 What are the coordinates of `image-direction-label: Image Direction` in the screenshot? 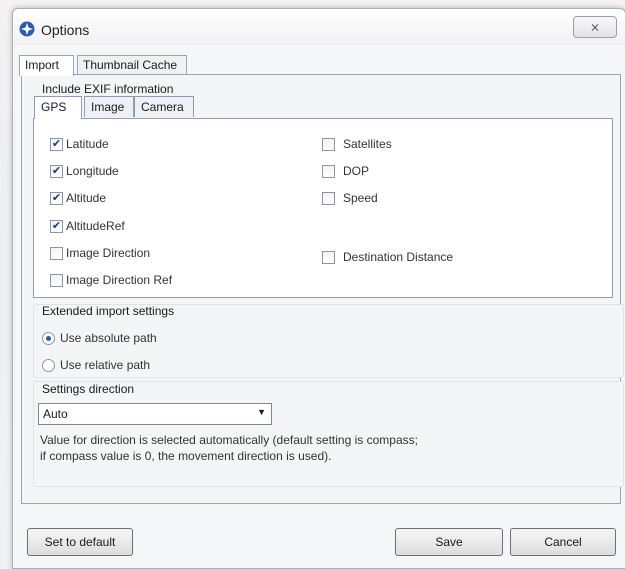 It's located at (108, 253).